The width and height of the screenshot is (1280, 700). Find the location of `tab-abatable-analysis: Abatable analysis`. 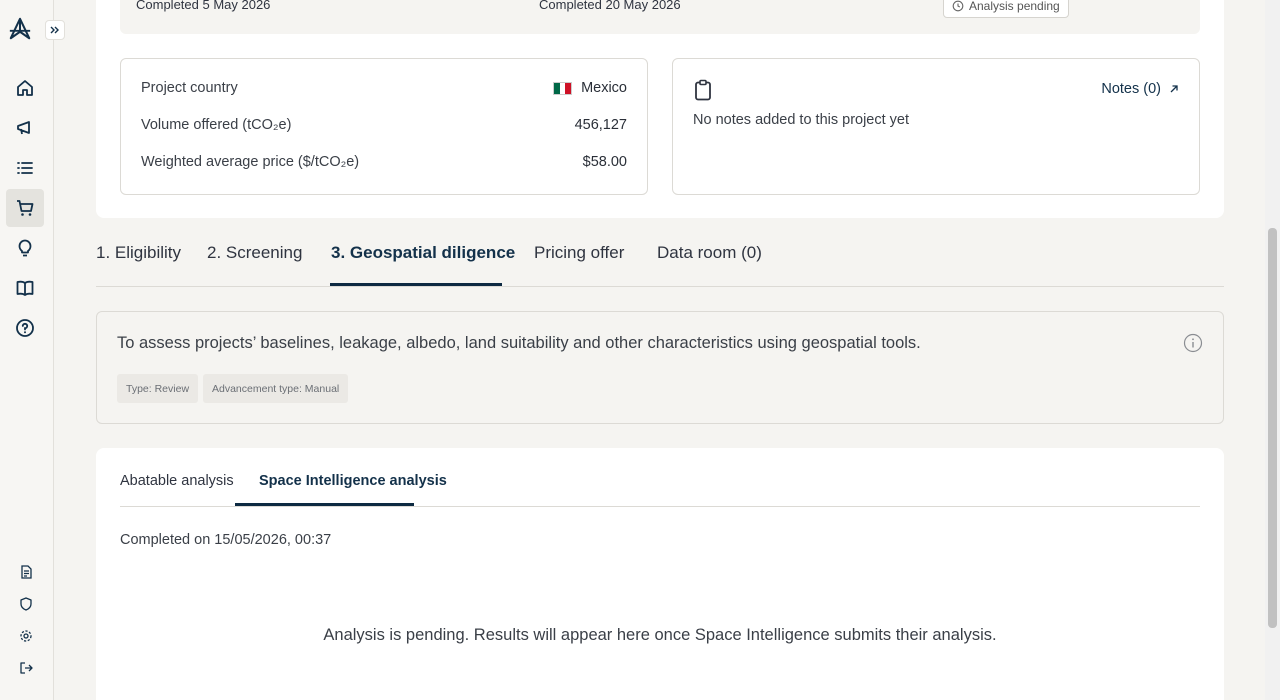

tab-abatable-analysis: Abatable analysis is located at coordinates (177, 481).